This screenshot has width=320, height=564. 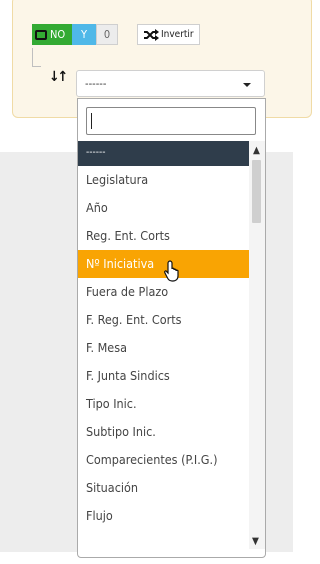 I want to click on invert-label: Invertir, so click(x=177, y=34).